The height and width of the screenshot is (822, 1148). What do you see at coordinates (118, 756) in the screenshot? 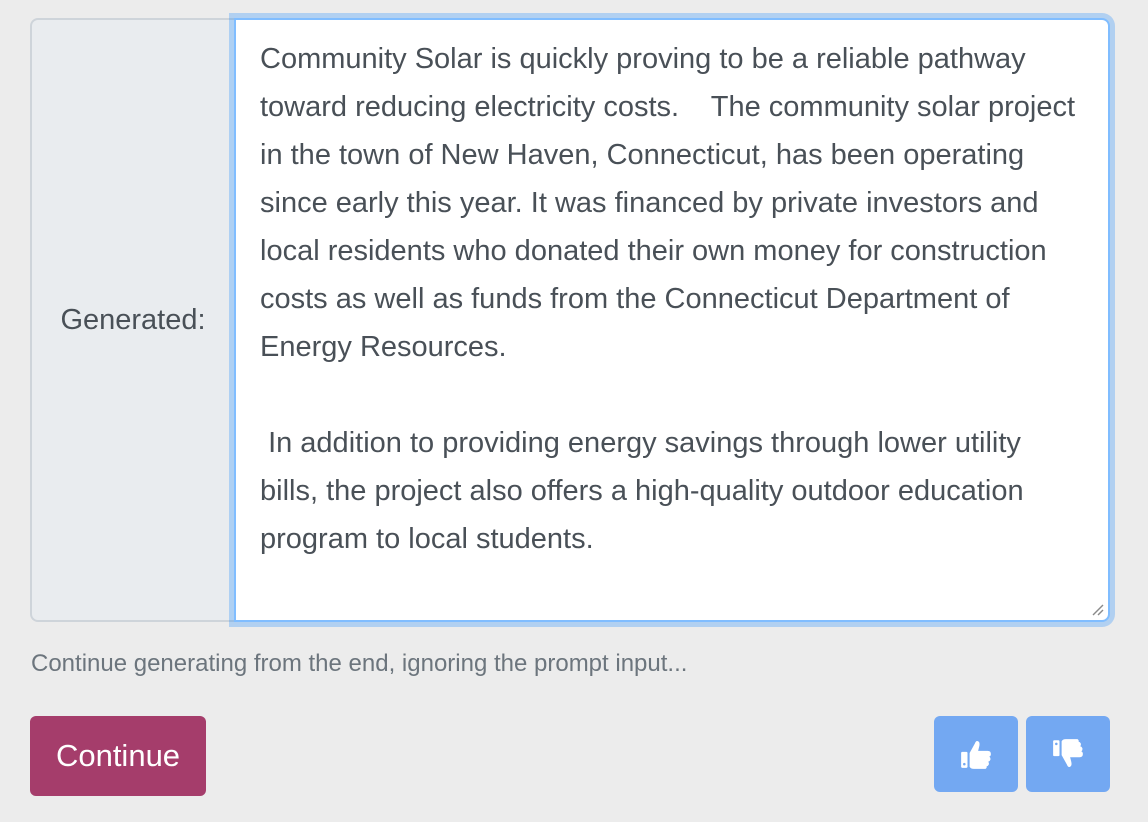
I see `continue-button: Continue` at bounding box center [118, 756].